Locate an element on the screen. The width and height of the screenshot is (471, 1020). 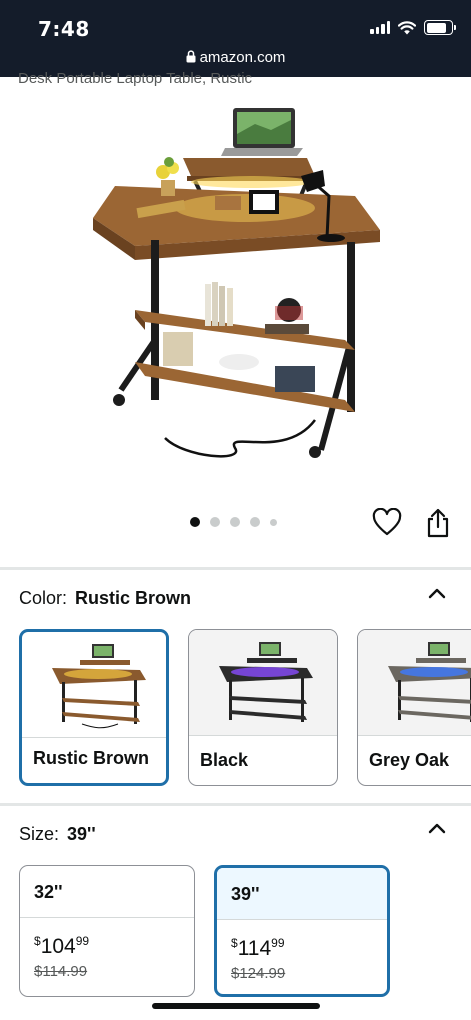
address-bar: amazon.com is located at coordinates (235, 57).